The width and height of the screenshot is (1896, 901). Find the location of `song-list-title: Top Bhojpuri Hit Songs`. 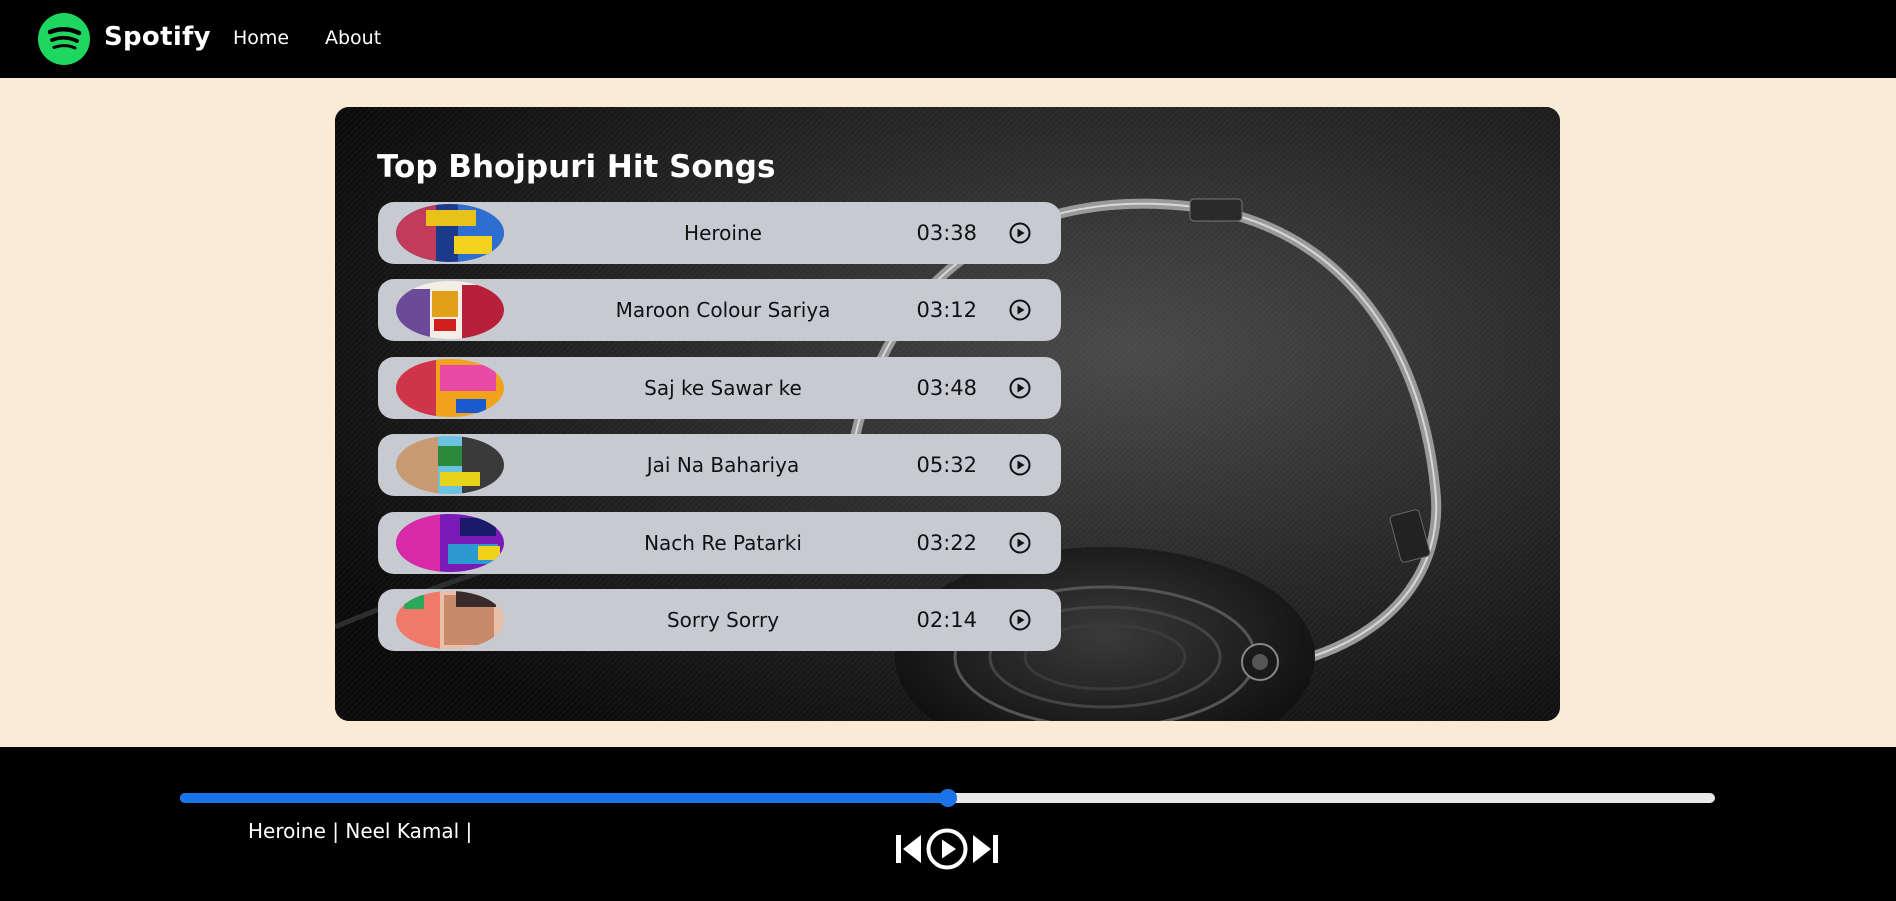

song-list-title: Top Bhojpuri Hit Songs is located at coordinates (576, 167).